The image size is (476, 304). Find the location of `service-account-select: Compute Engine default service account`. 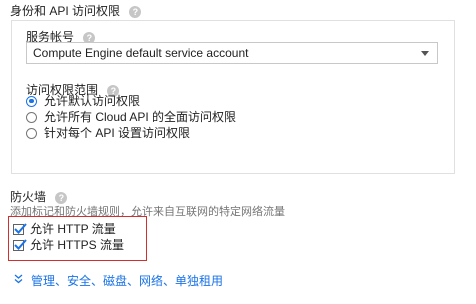

service-account-select: Compute Engine default service account is located at coordinates (232, 53).